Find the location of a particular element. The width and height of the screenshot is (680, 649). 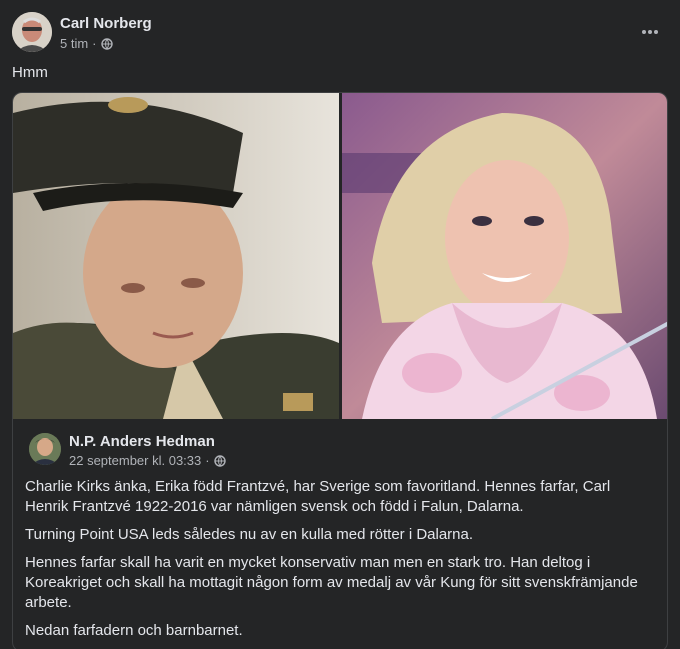

shared-meta: 22 september kl. 03:33 · is located at coordinates (147, 460).